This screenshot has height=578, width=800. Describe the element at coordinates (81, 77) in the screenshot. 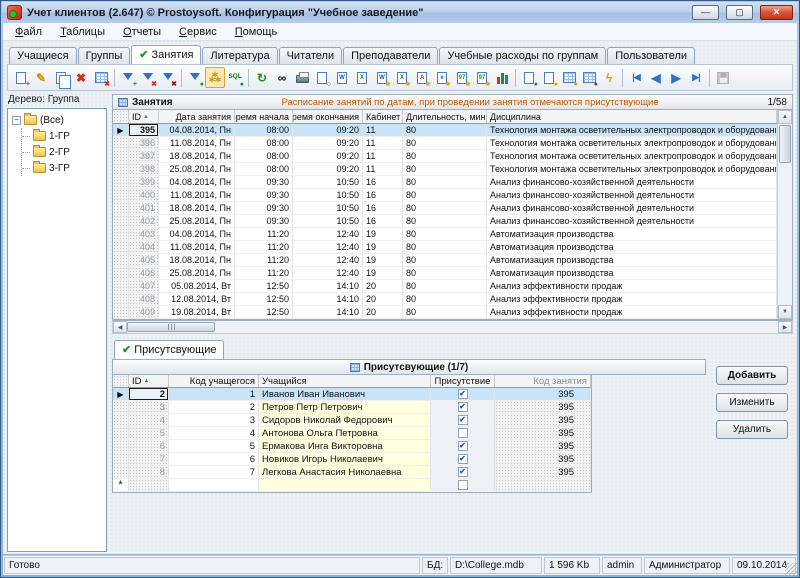

I see `delete-record-button: ✖` at that location.